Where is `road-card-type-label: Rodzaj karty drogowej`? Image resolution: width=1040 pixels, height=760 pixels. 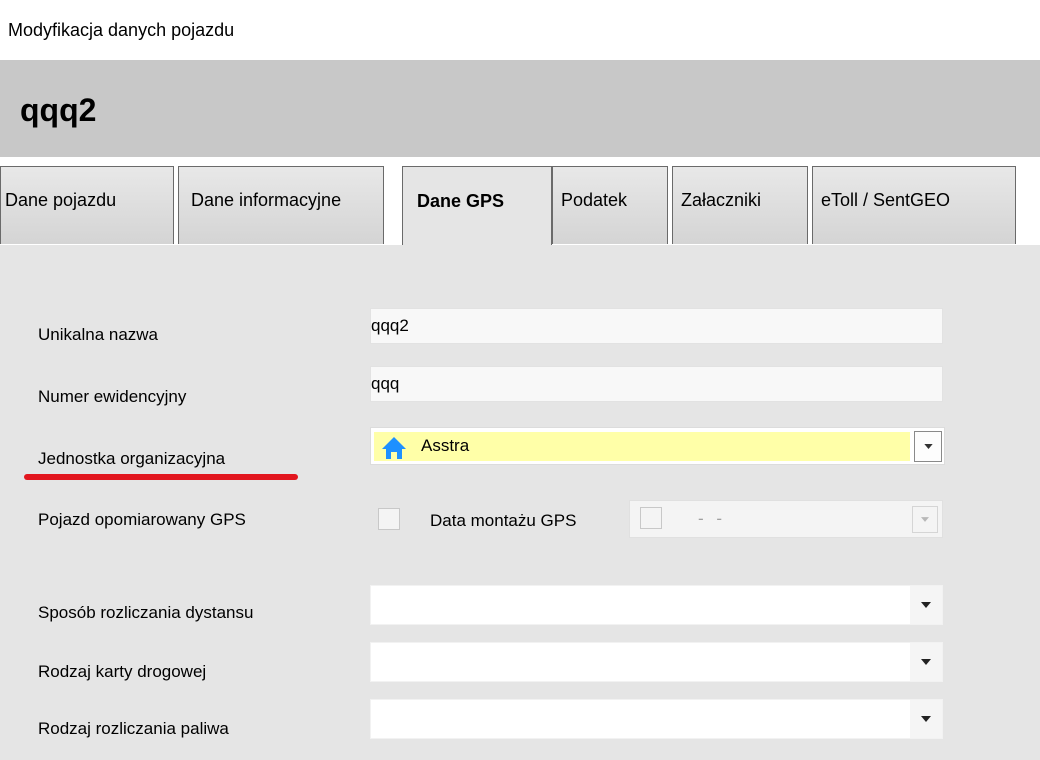
road-card-type-label: Rodzaj karty drogowej is located at coordinates (122, 671).